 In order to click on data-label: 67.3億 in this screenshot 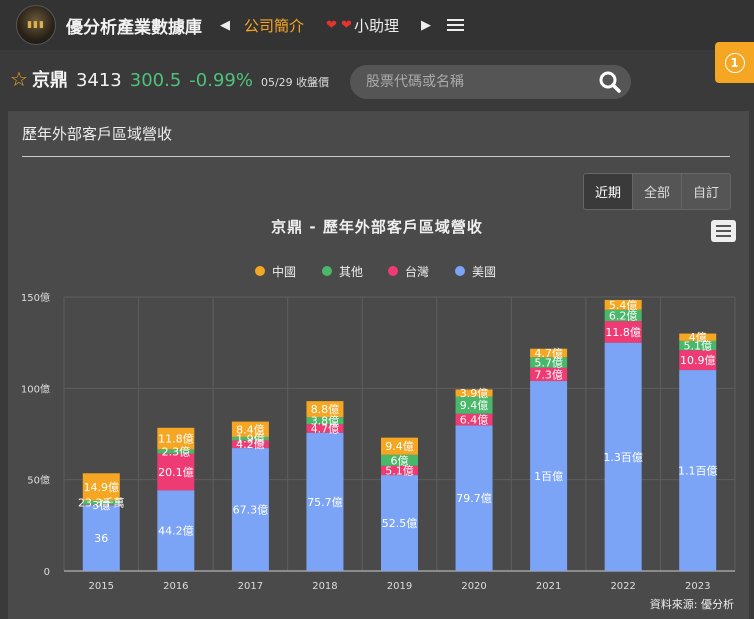, I will do `click(251, 510)`.